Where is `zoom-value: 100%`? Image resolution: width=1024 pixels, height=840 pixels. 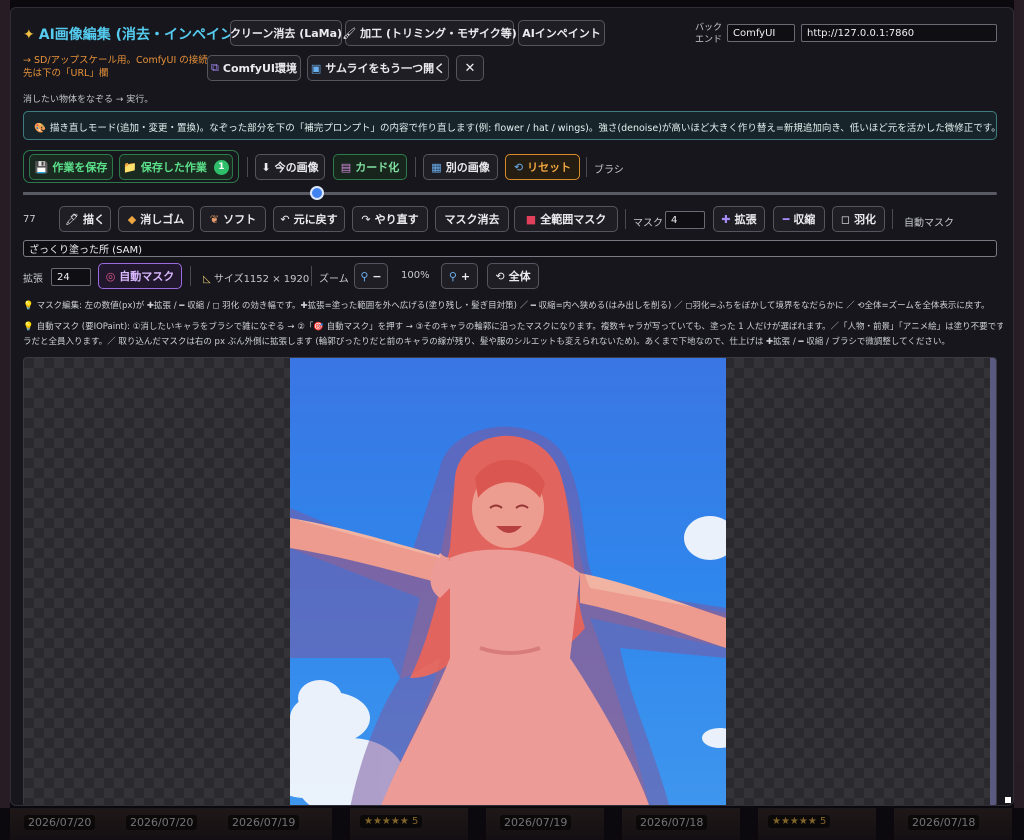 zoom-value: 100% is located at coordinates (415, 275).